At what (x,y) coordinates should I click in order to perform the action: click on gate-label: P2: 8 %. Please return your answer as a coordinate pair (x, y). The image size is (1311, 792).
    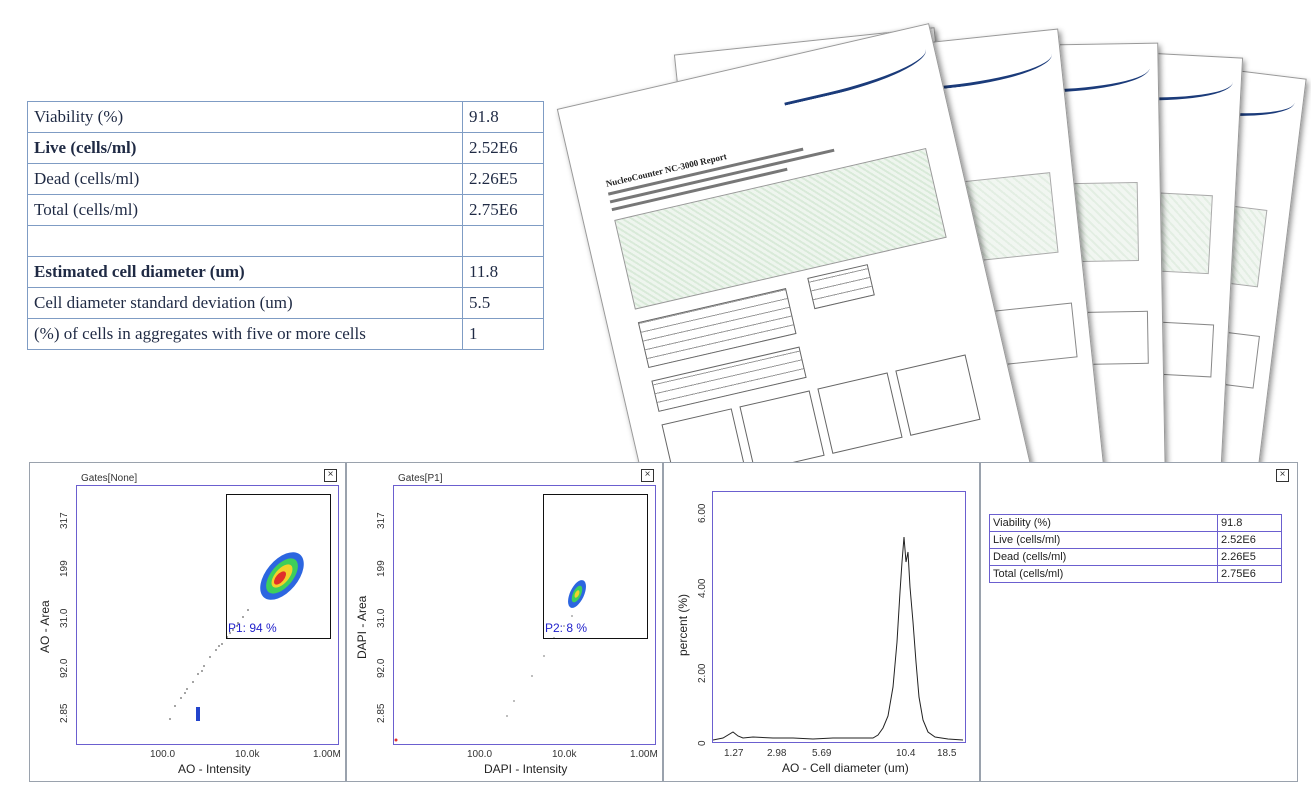
    Looking at the image, I should click on (566, 628).